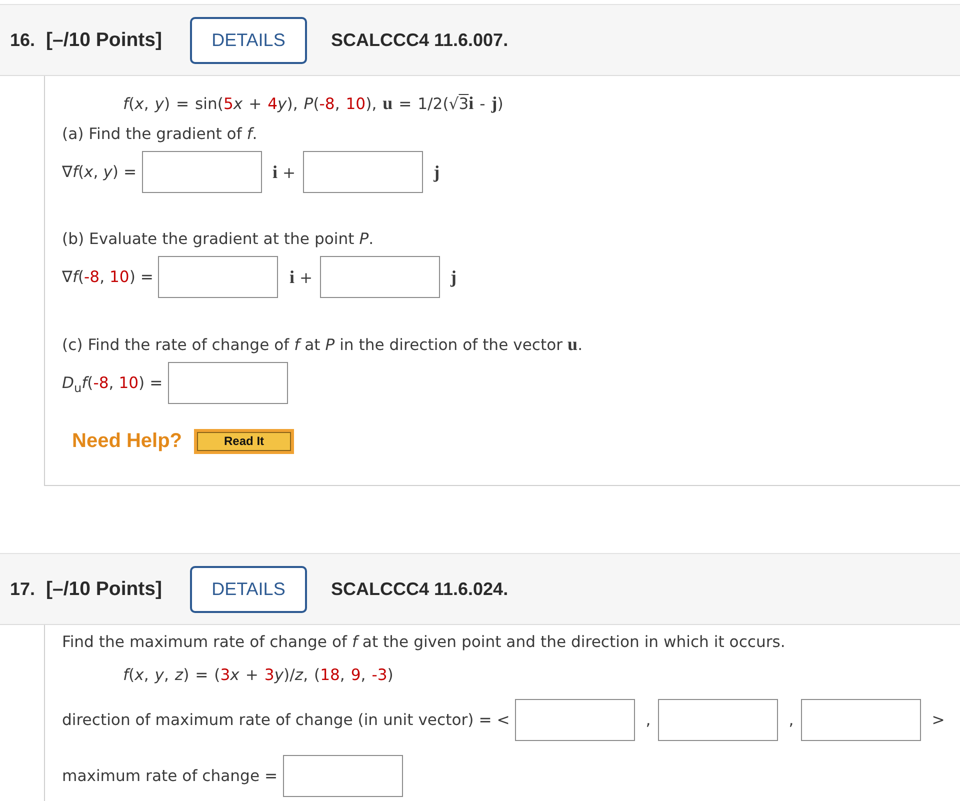 The image size is (960, 801). Describe the element at coordinates (218, 239) in the screenshot. I see `prompt-text: (b) Evaluate the gradient at the point P.` at that location.